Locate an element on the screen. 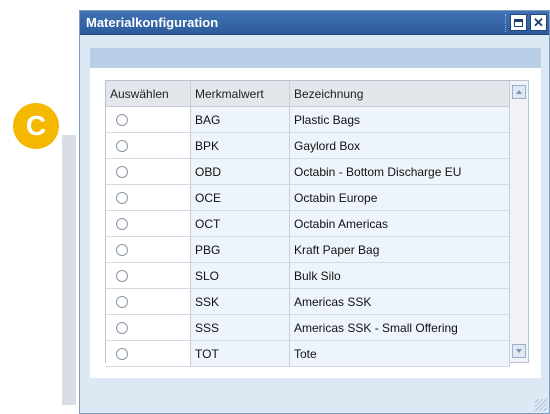 The width and height of the screenshot is (550, 414). table-row: SSS Americas SSK - Small Offering is located at coordinates (308, 327).